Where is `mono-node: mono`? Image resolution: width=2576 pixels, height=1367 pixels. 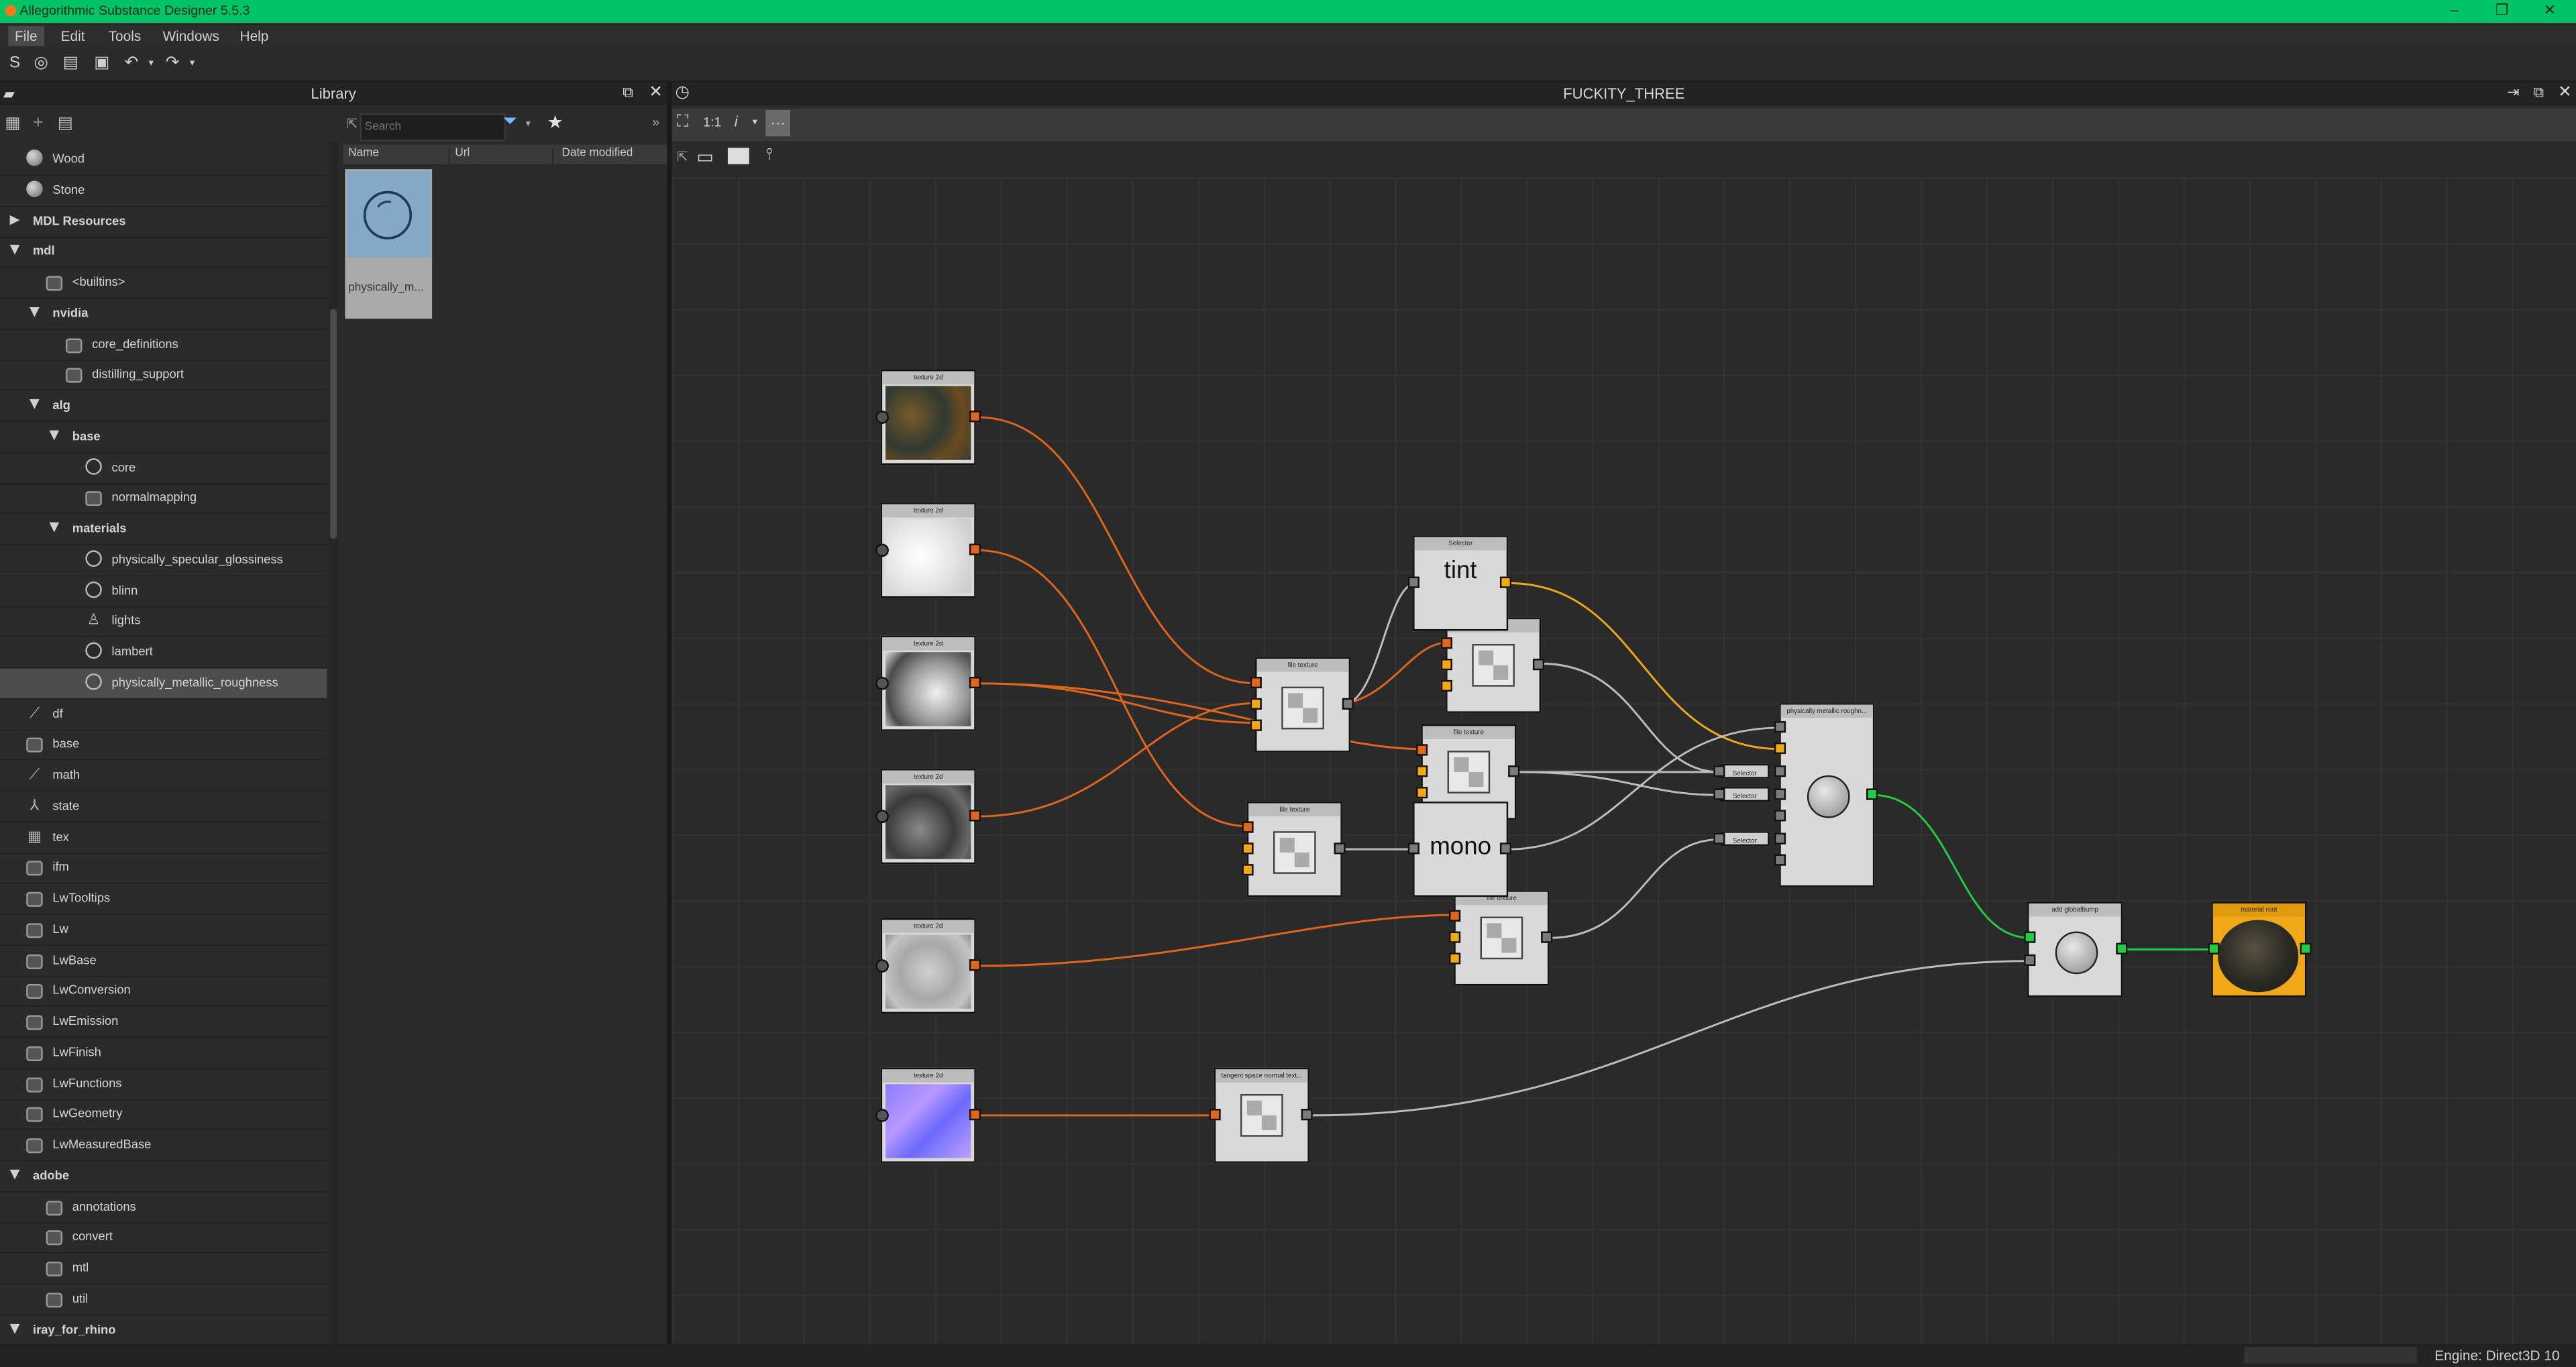
mono-node: mono is located at coordinates (1461, 850).